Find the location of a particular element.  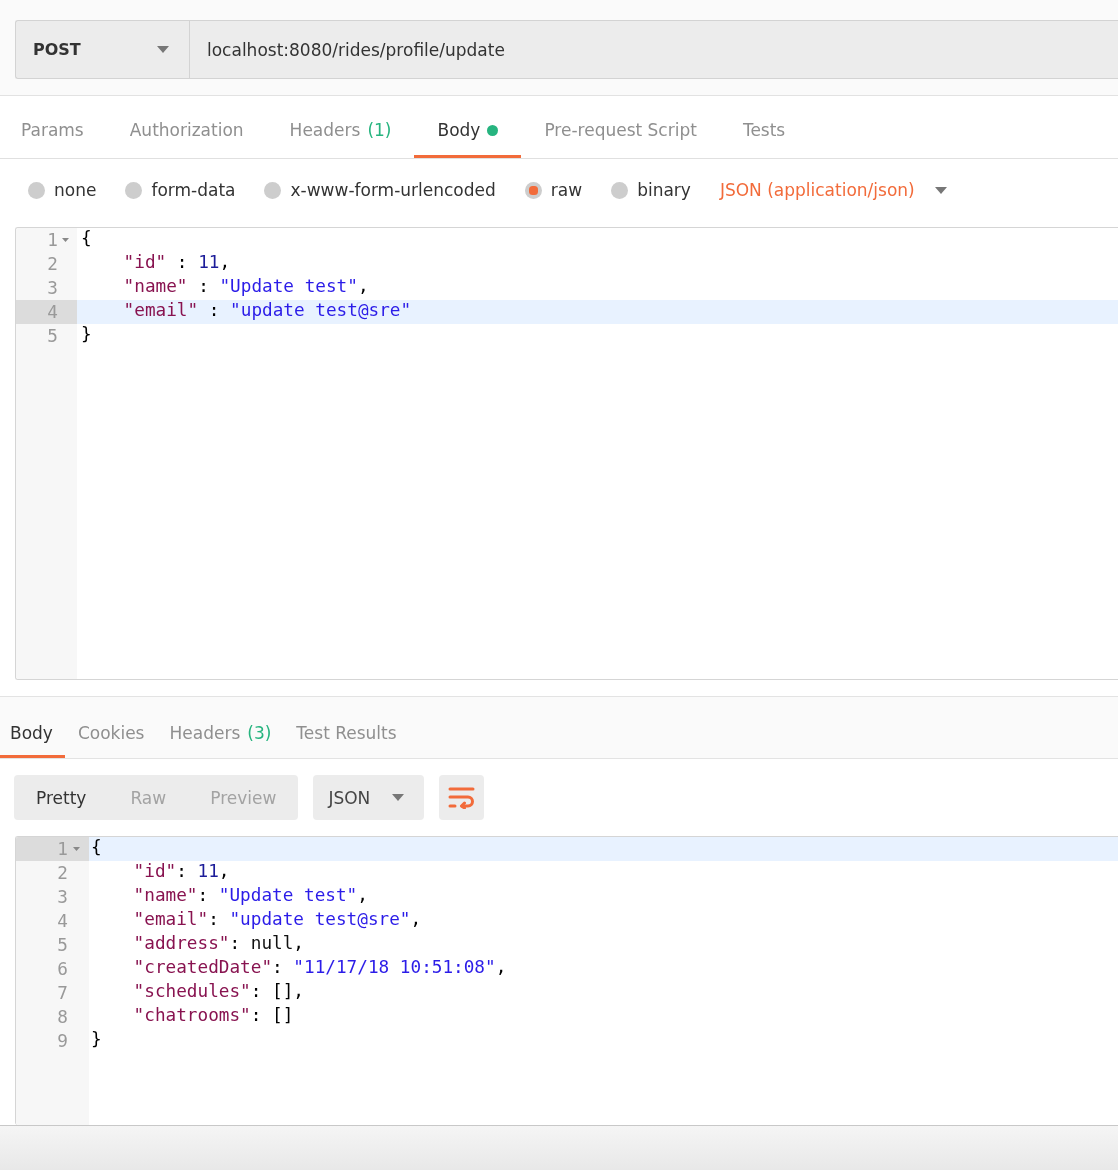

code-line: "name": "Update test", is located at coordinates (250, 896).